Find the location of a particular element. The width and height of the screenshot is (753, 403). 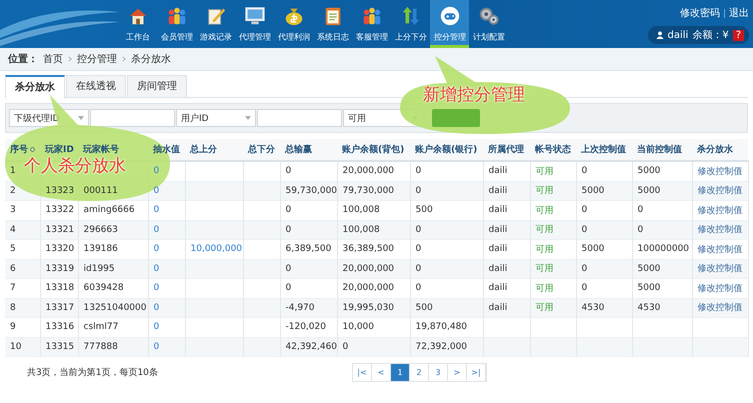

column-header: 账户余额(银行) is located at coordinates (446, 150).